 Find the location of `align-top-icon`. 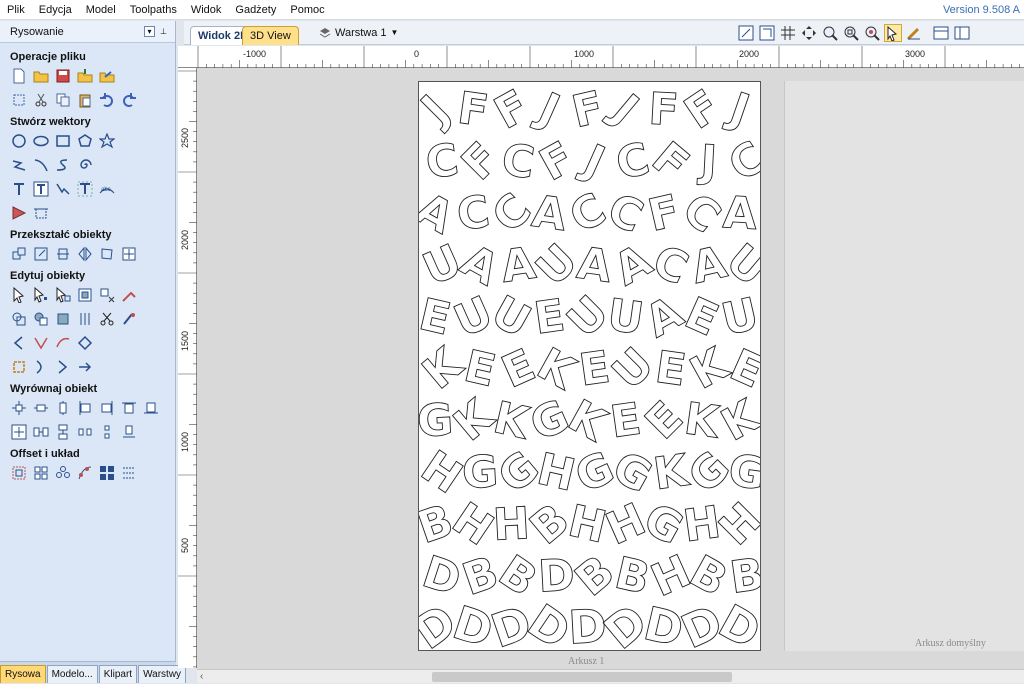

align-top-icon is located at coordinates (129, 408).